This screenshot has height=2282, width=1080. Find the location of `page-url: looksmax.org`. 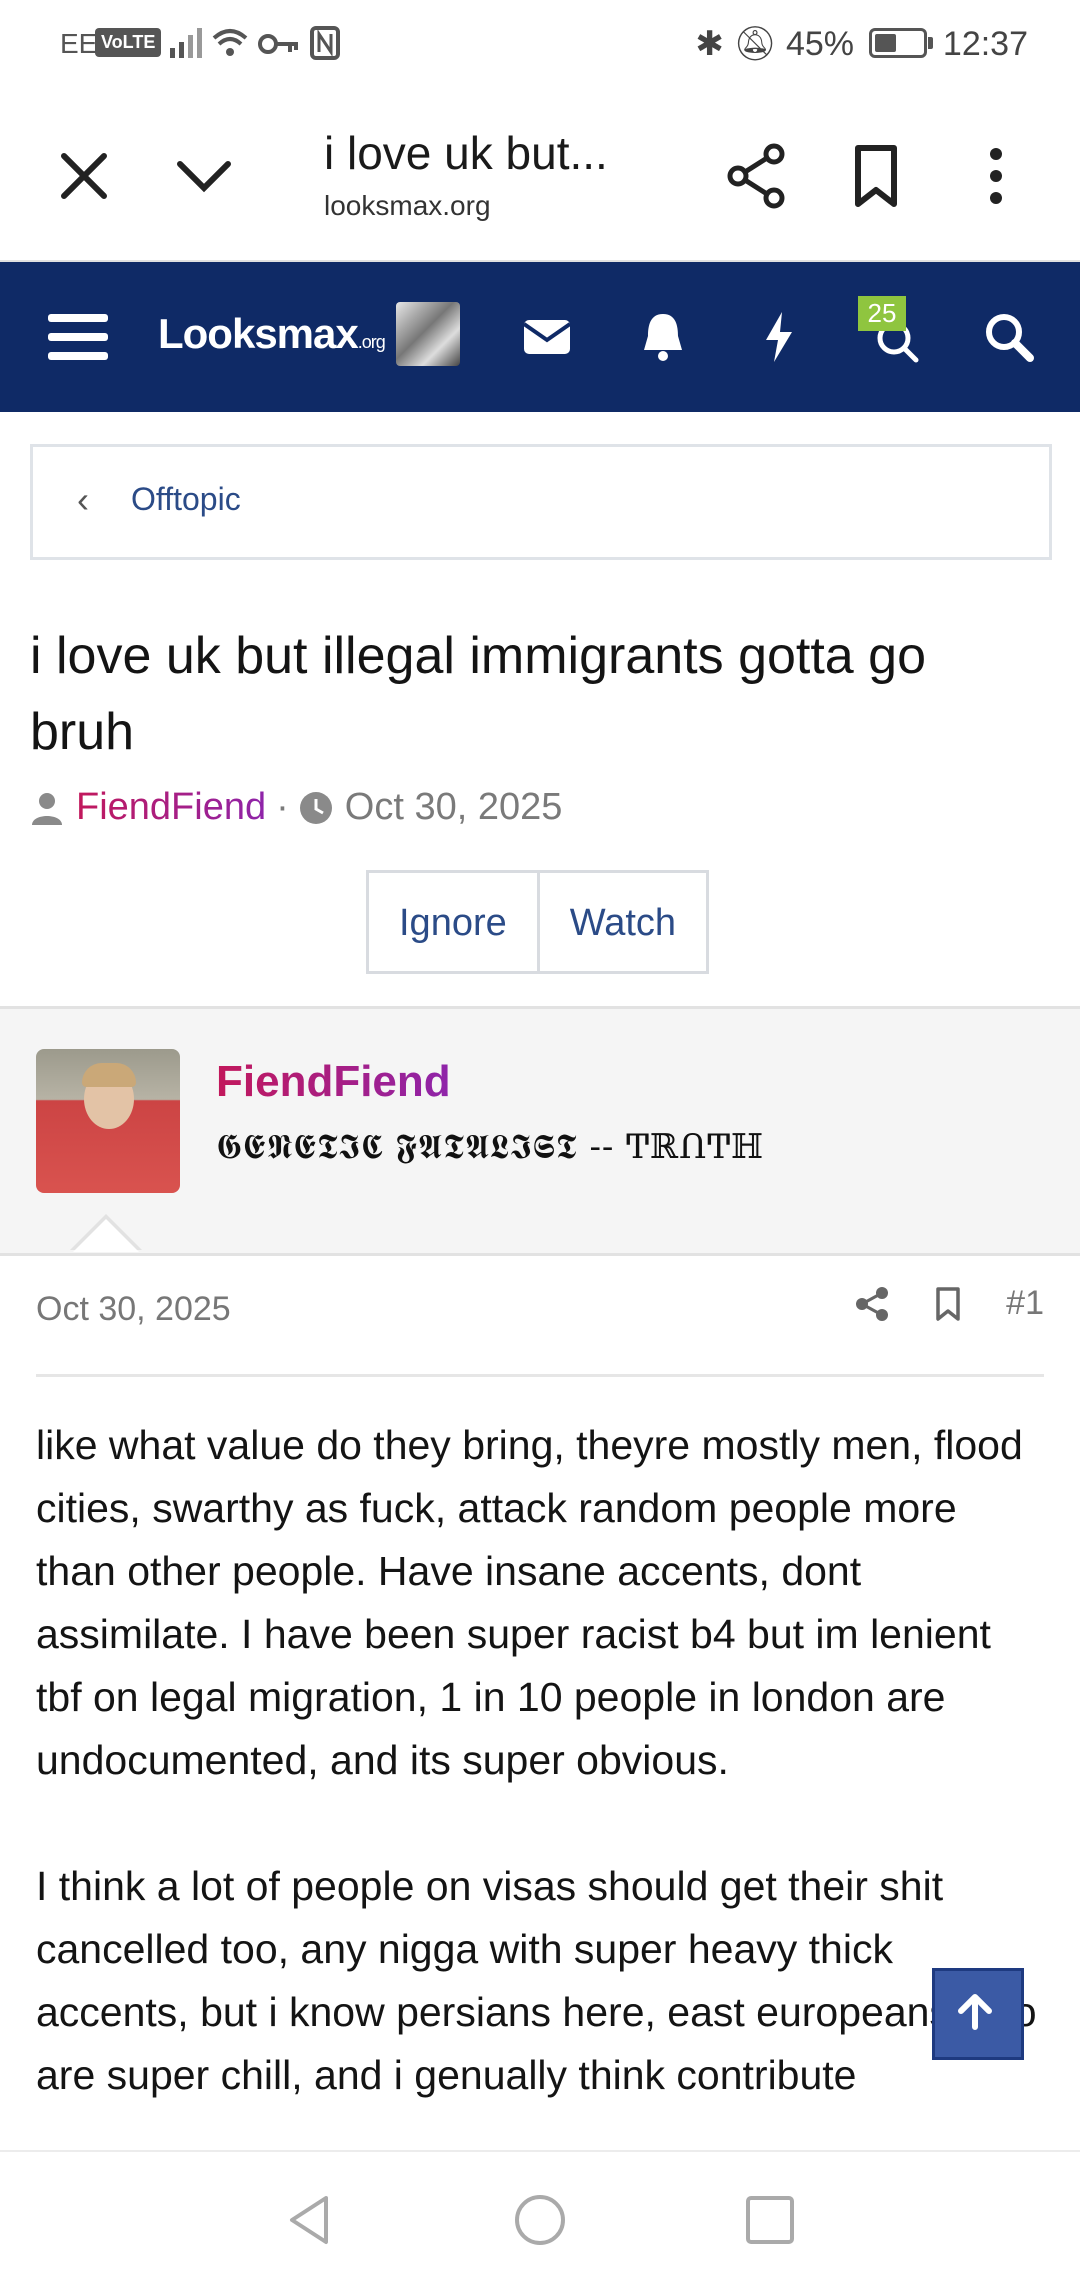

page-url: looksmax.org is located at coordinates (407, 206).